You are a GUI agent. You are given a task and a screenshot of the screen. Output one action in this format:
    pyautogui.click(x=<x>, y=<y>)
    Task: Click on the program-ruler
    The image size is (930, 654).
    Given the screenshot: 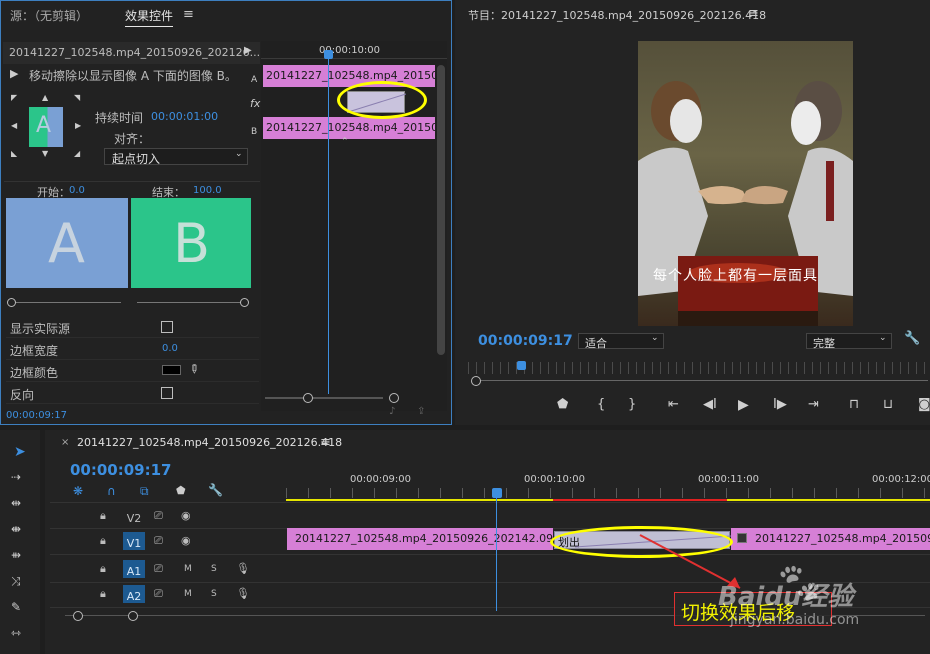 What is the action you would take?
    pyautogui.click(x=698, y=368)
    